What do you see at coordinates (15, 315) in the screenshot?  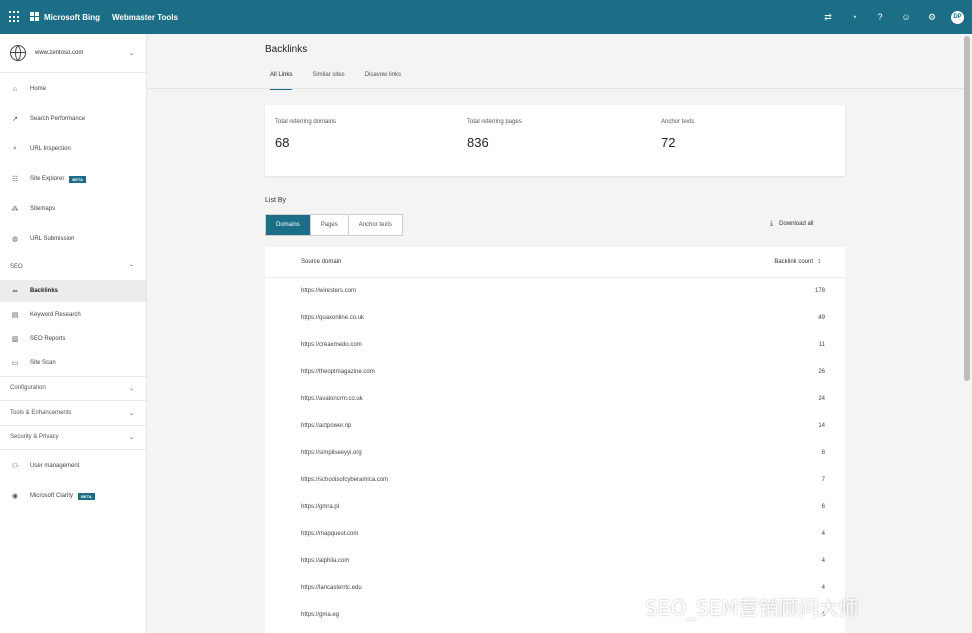 I see `keyword-icon: ▤` at bounding box center [15, 315].